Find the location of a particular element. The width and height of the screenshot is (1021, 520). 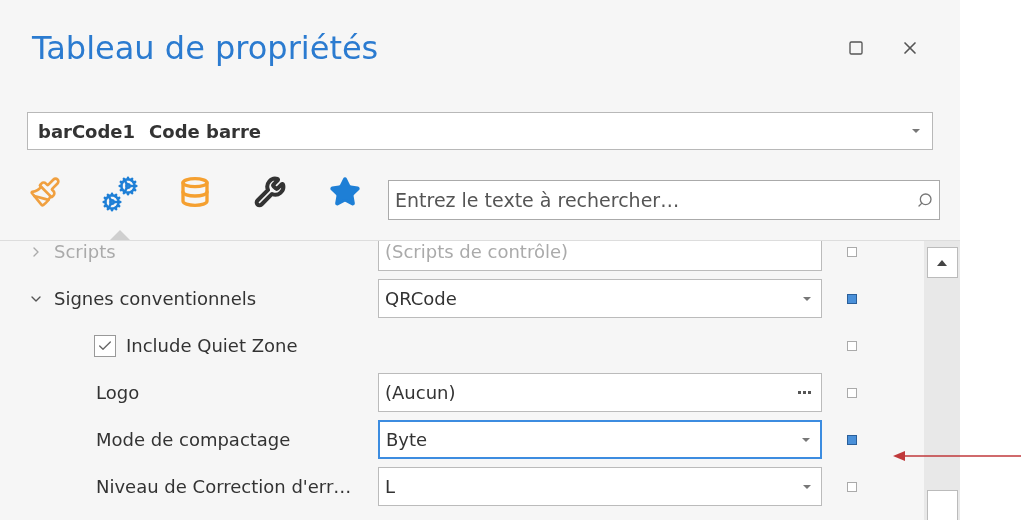

value-field: (Aucun) is located at coordinates (600, 392).